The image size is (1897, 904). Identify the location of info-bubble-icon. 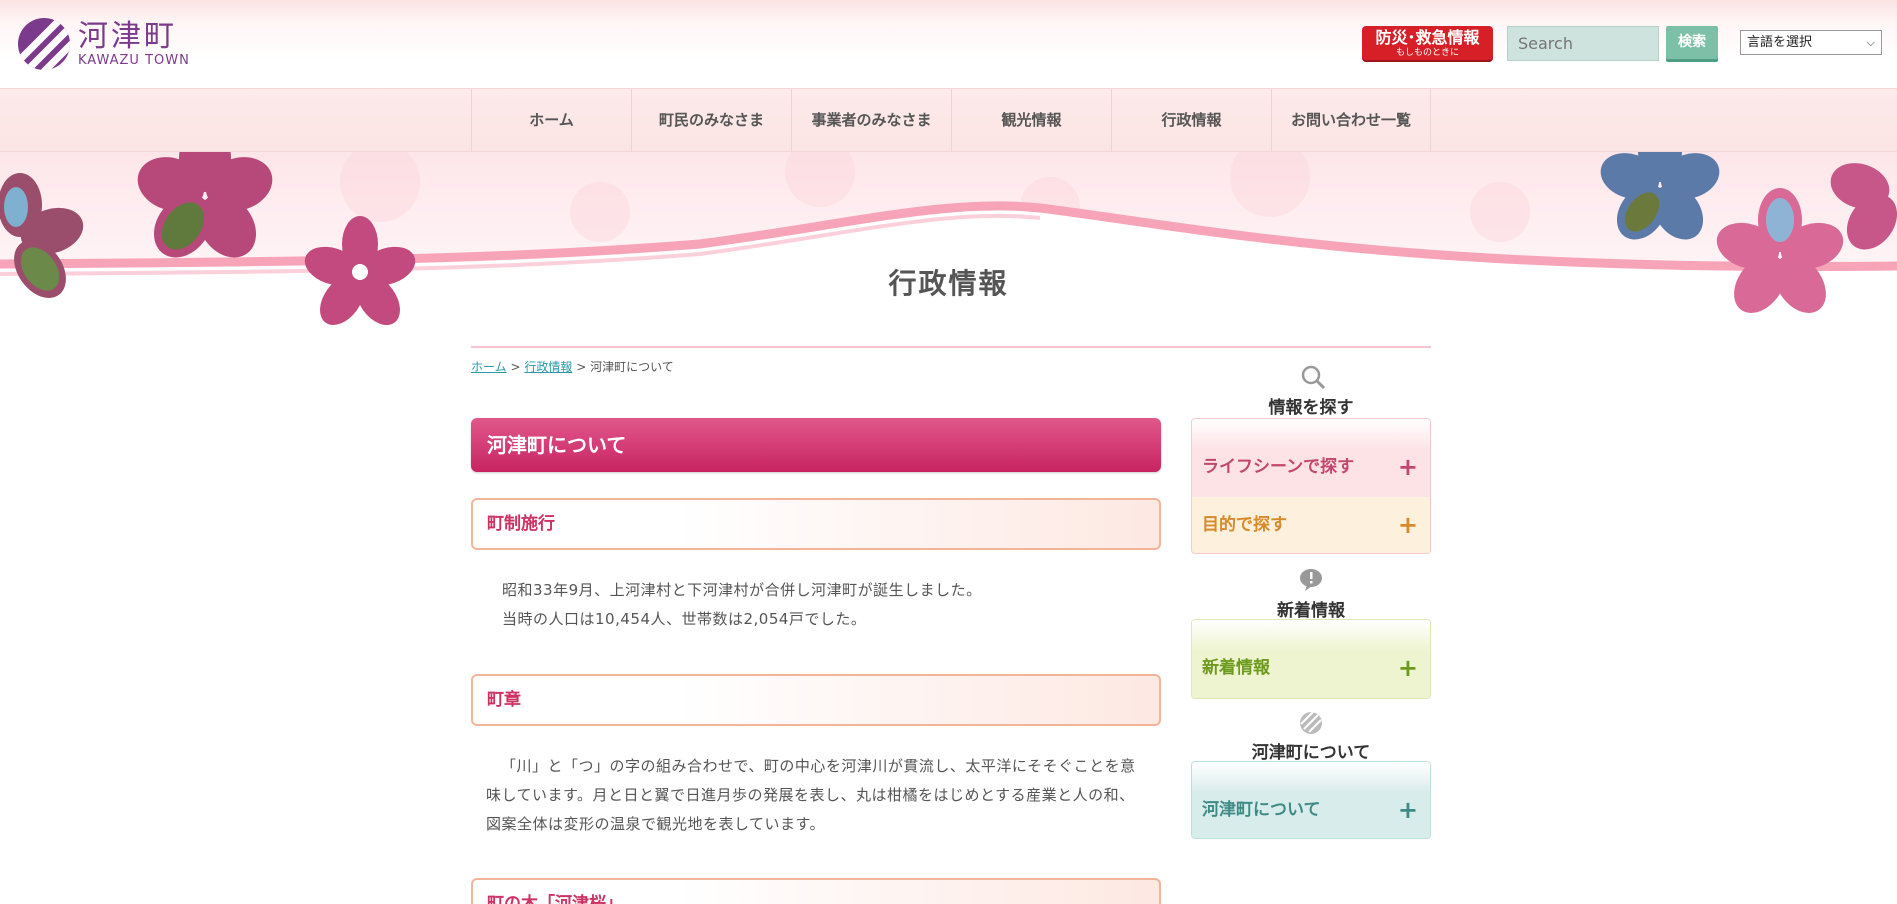
(1311, 580).